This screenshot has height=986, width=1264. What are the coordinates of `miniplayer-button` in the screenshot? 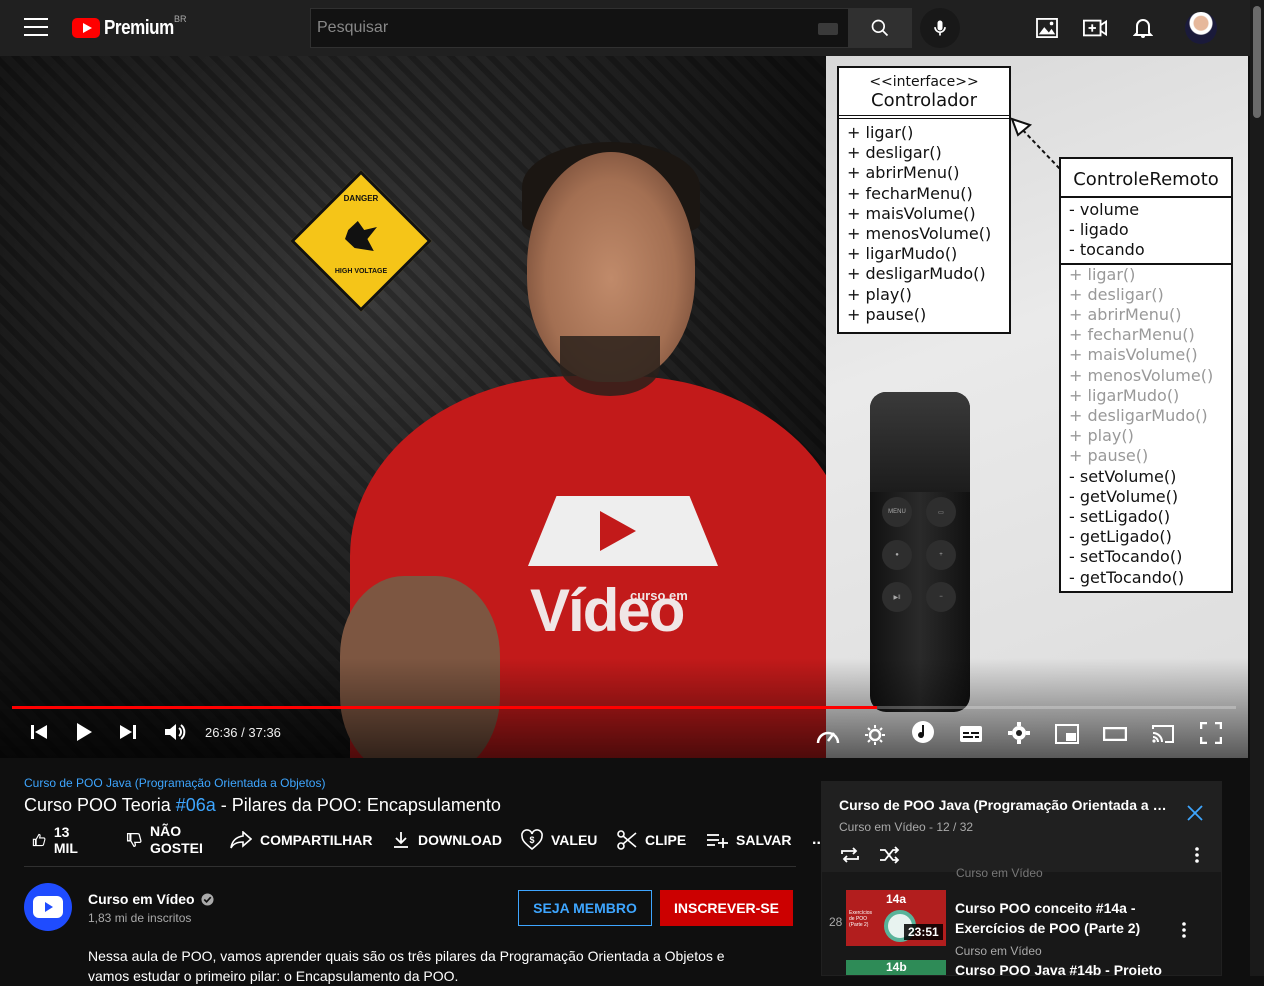 It's located at (1067, 734).